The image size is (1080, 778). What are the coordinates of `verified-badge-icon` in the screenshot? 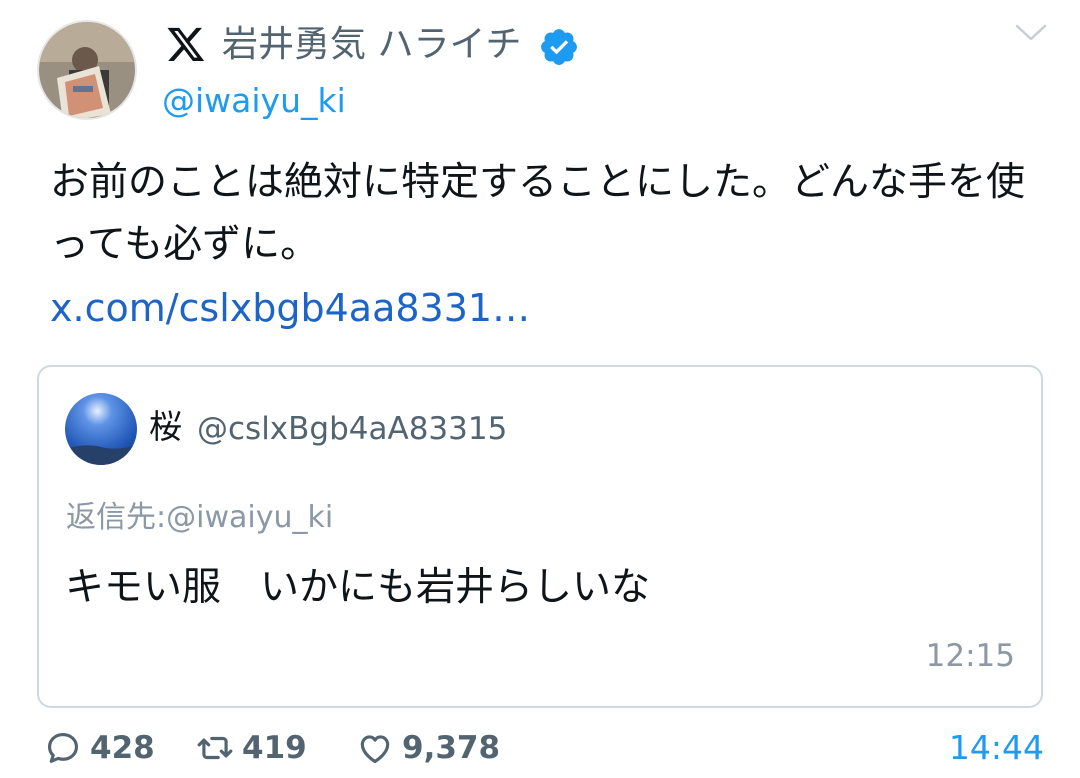 It's located at (559, 47).